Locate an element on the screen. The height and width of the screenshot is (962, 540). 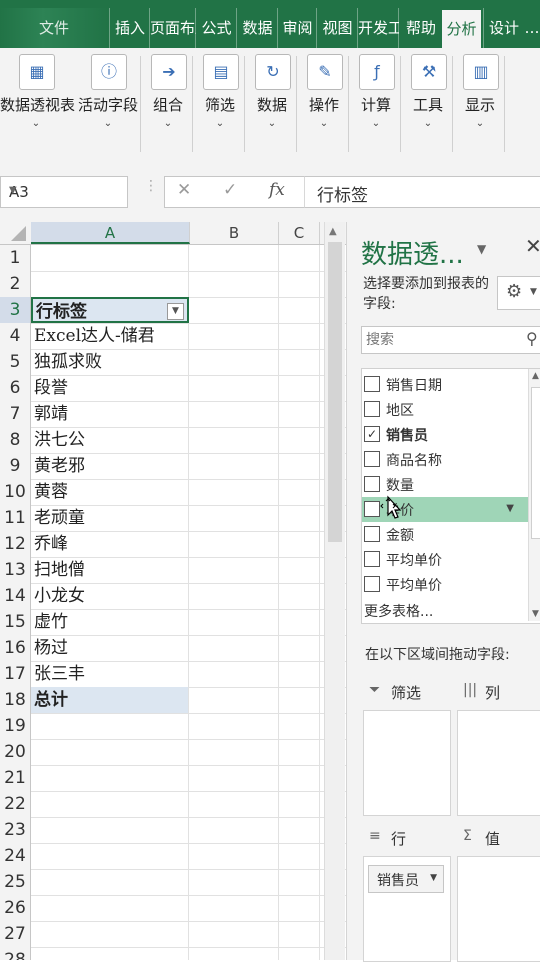
ribbon-group-7: ⚒ 工具 ⌄ is located at coordinates (428, 98).